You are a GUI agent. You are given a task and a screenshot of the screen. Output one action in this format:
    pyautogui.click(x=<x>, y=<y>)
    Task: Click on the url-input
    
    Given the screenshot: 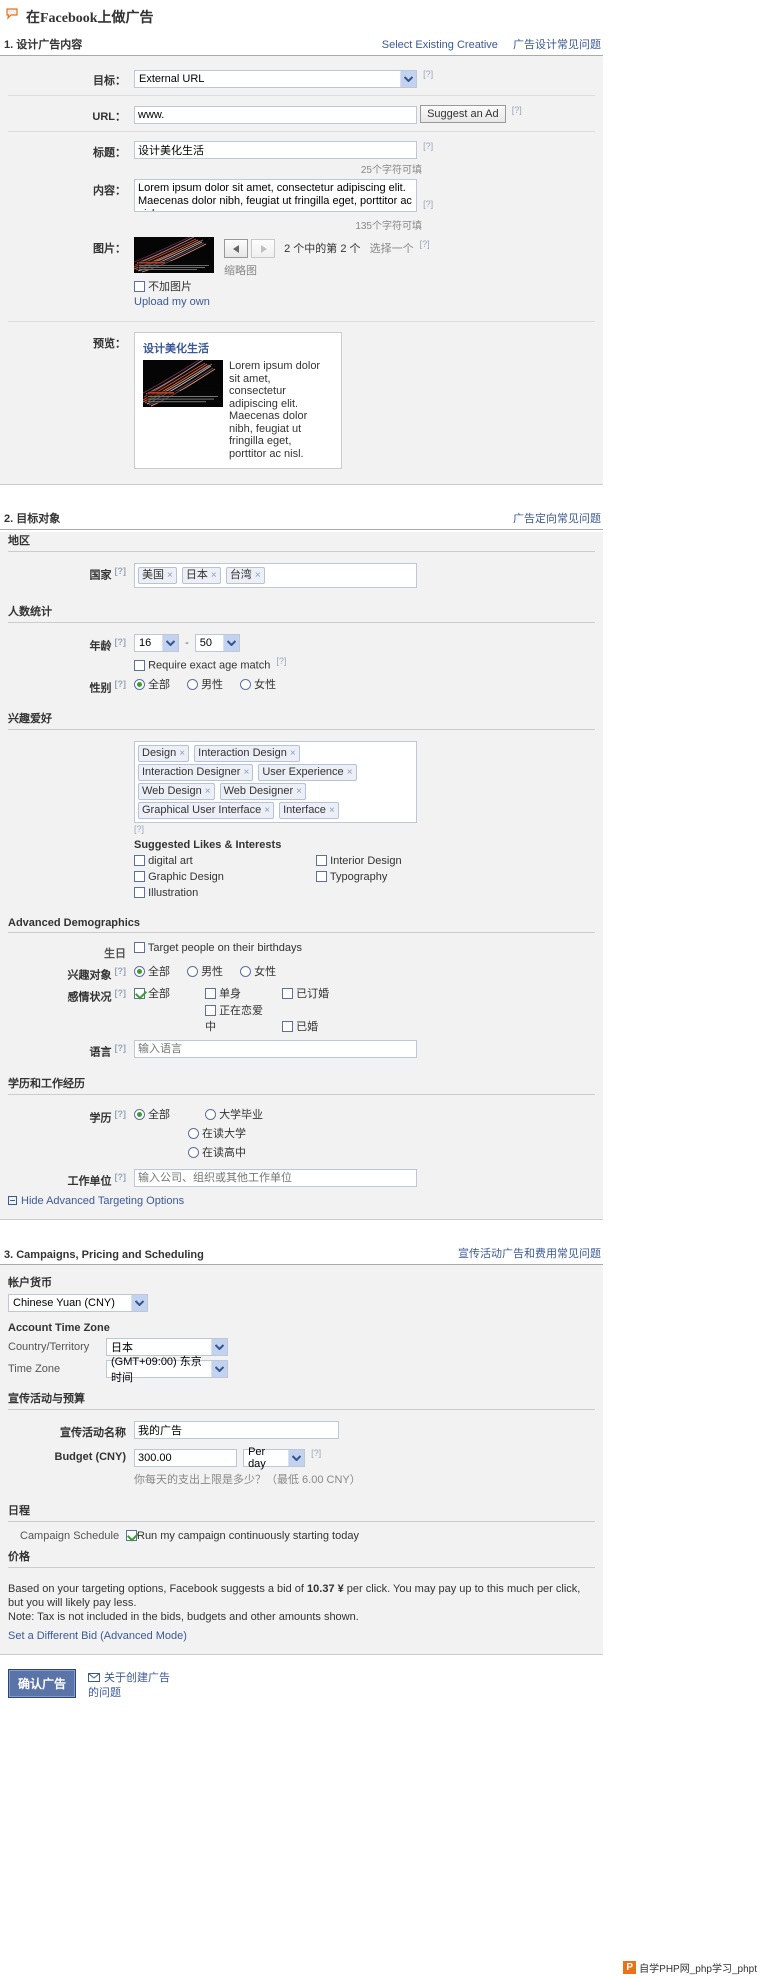 What is the action you would take?
    pyautogui.click(x=275, y=114)
    